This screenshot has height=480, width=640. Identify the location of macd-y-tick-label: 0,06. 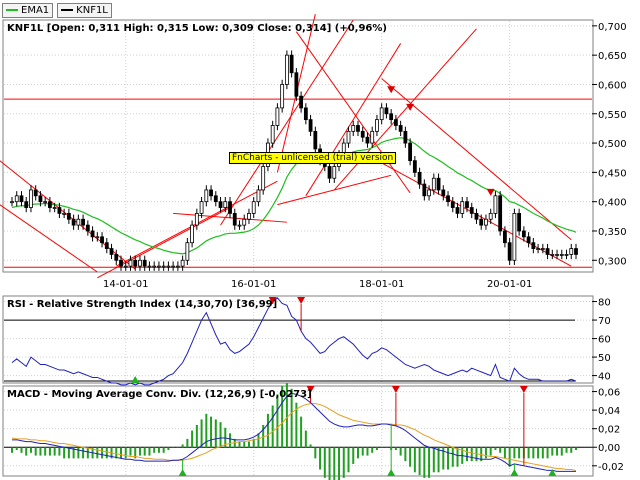
(609, 393).